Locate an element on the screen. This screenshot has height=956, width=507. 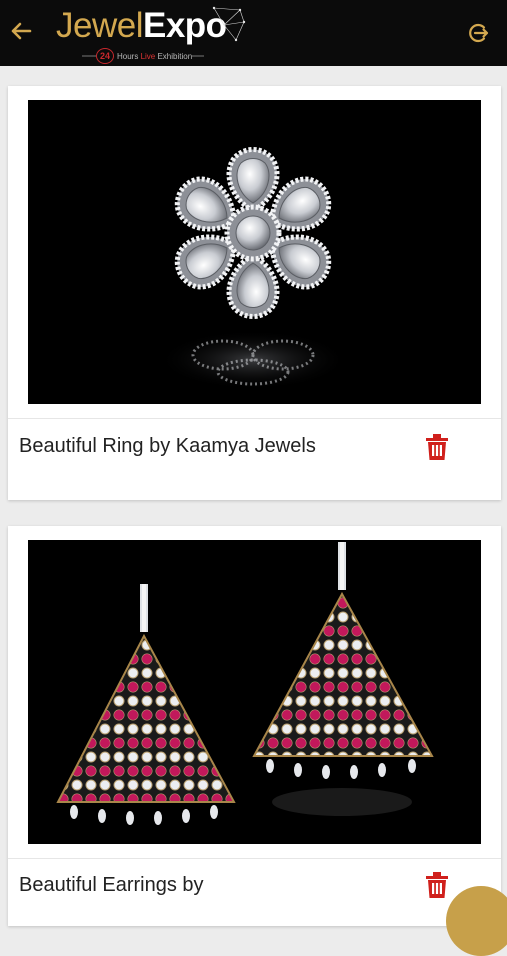
ring-image is located at coordinates (253, 268).